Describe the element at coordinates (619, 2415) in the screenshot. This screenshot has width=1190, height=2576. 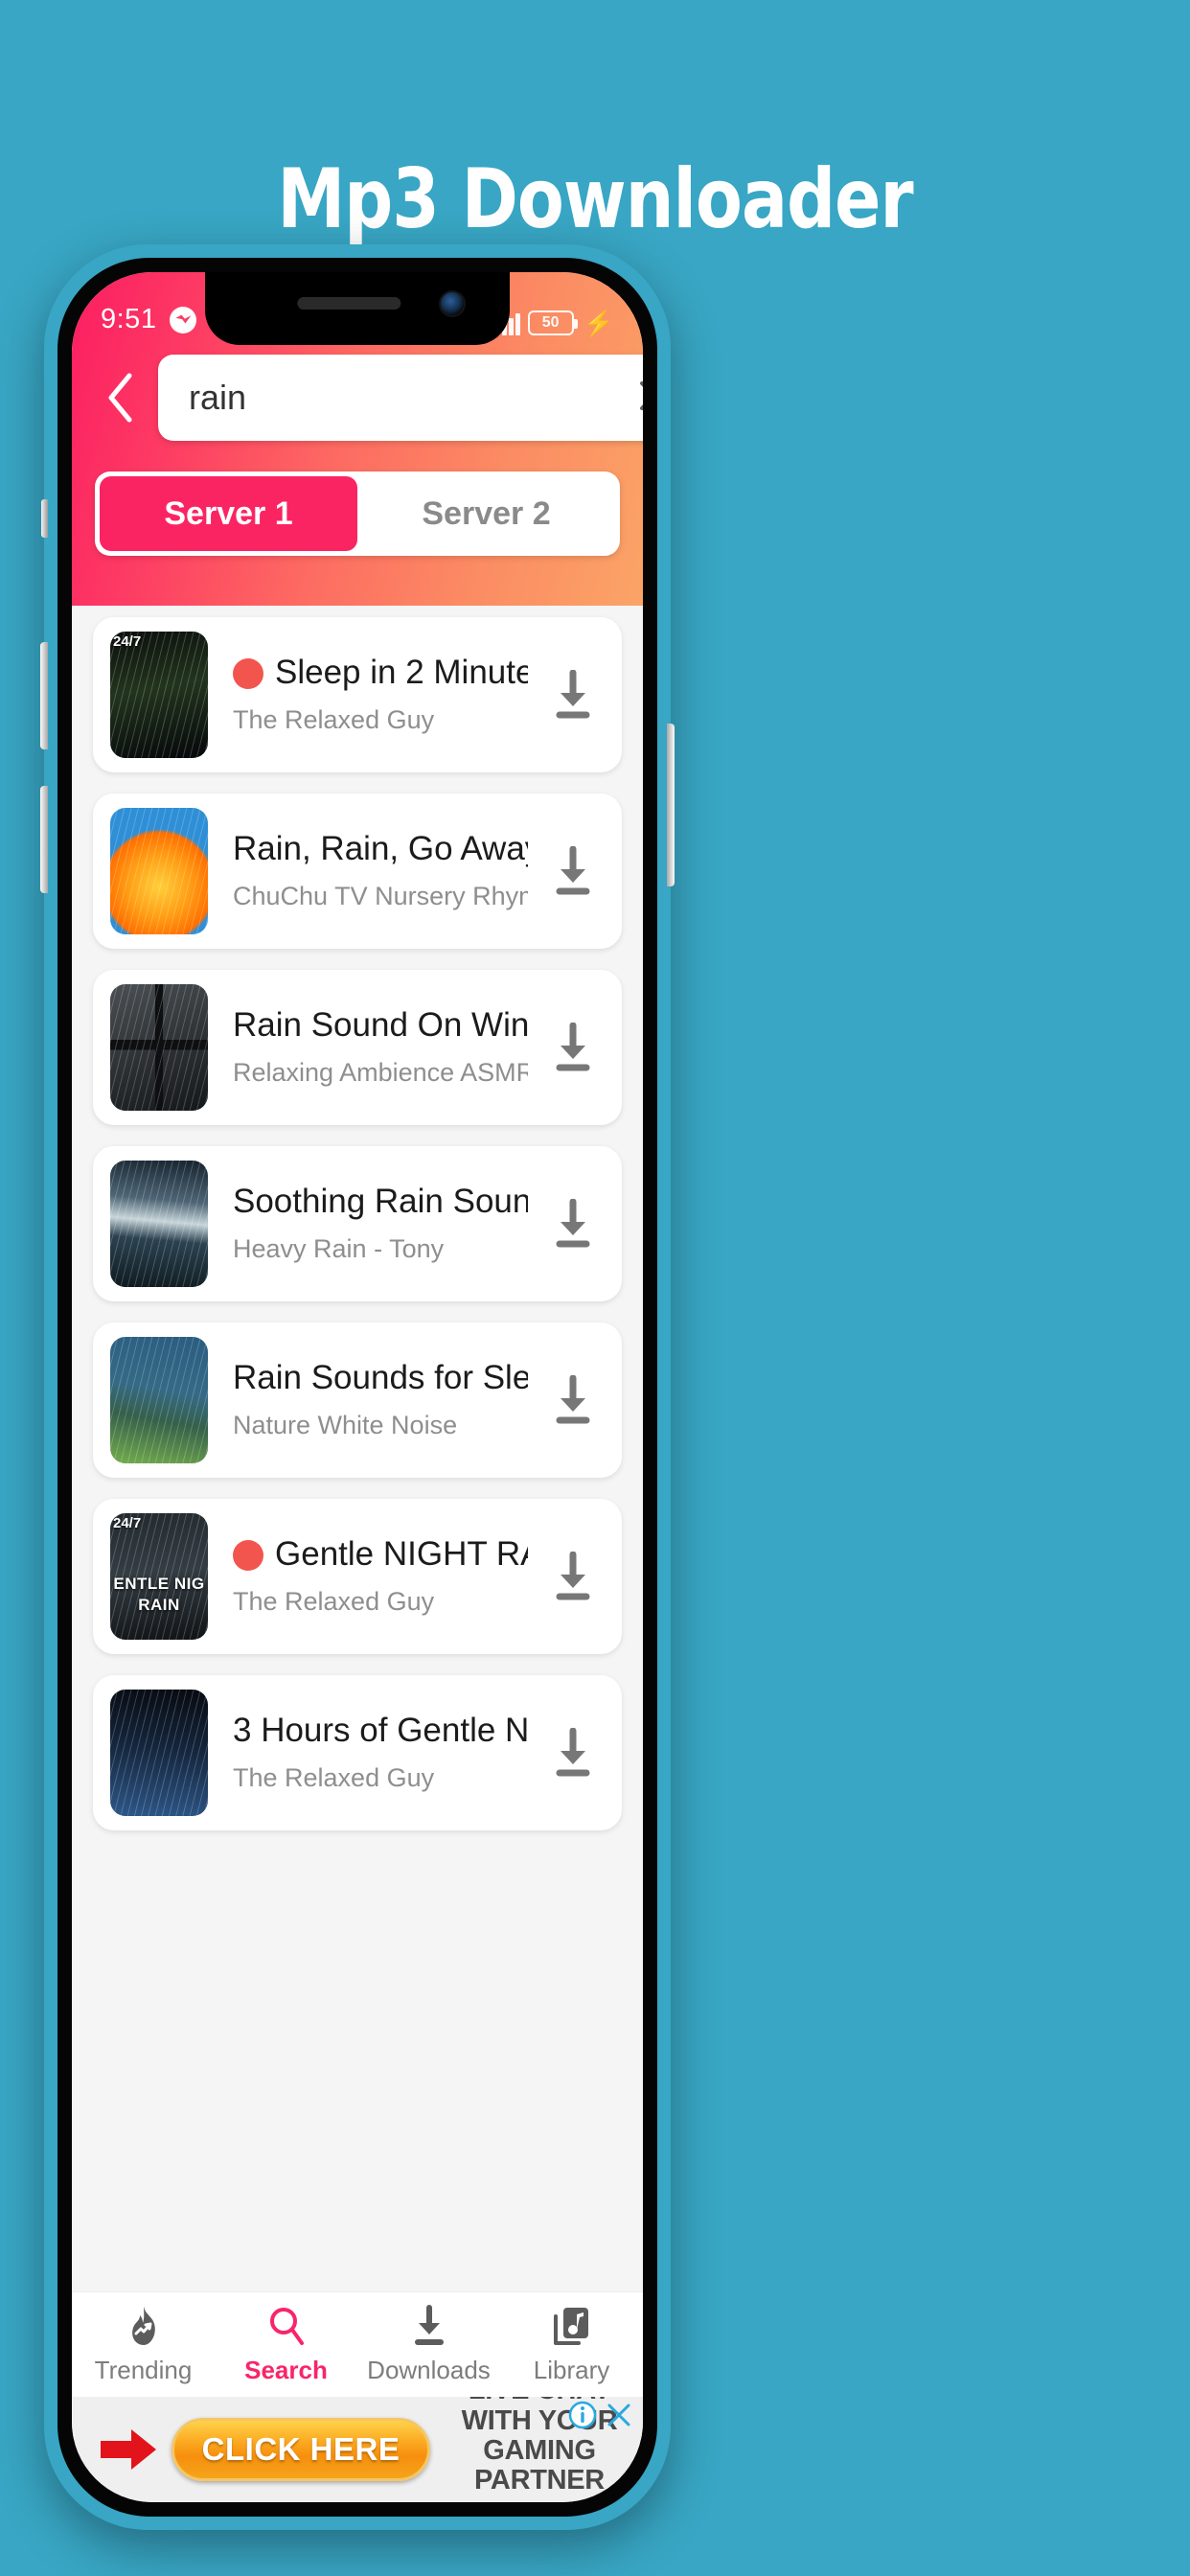
I see `ad-close-icon` at that location.